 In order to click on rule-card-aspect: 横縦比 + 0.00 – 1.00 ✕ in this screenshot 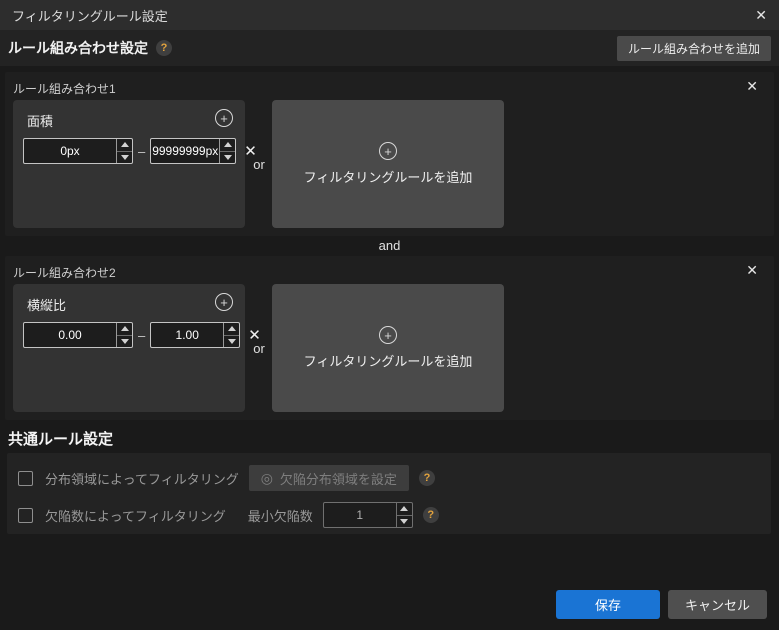, I will do `click(137, 348)`.